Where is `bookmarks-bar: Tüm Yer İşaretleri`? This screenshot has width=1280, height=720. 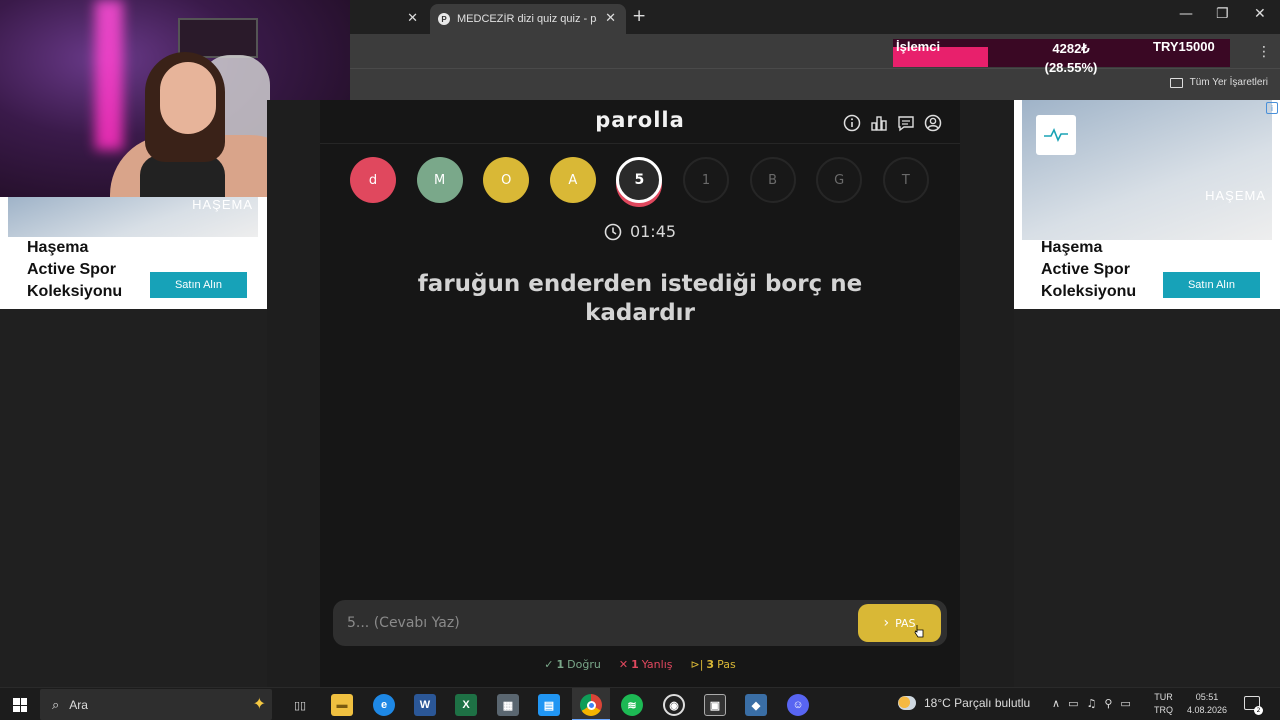
bookmarks-bar: Tüm Yer İşaretleri is located at coordinates (815, 84).